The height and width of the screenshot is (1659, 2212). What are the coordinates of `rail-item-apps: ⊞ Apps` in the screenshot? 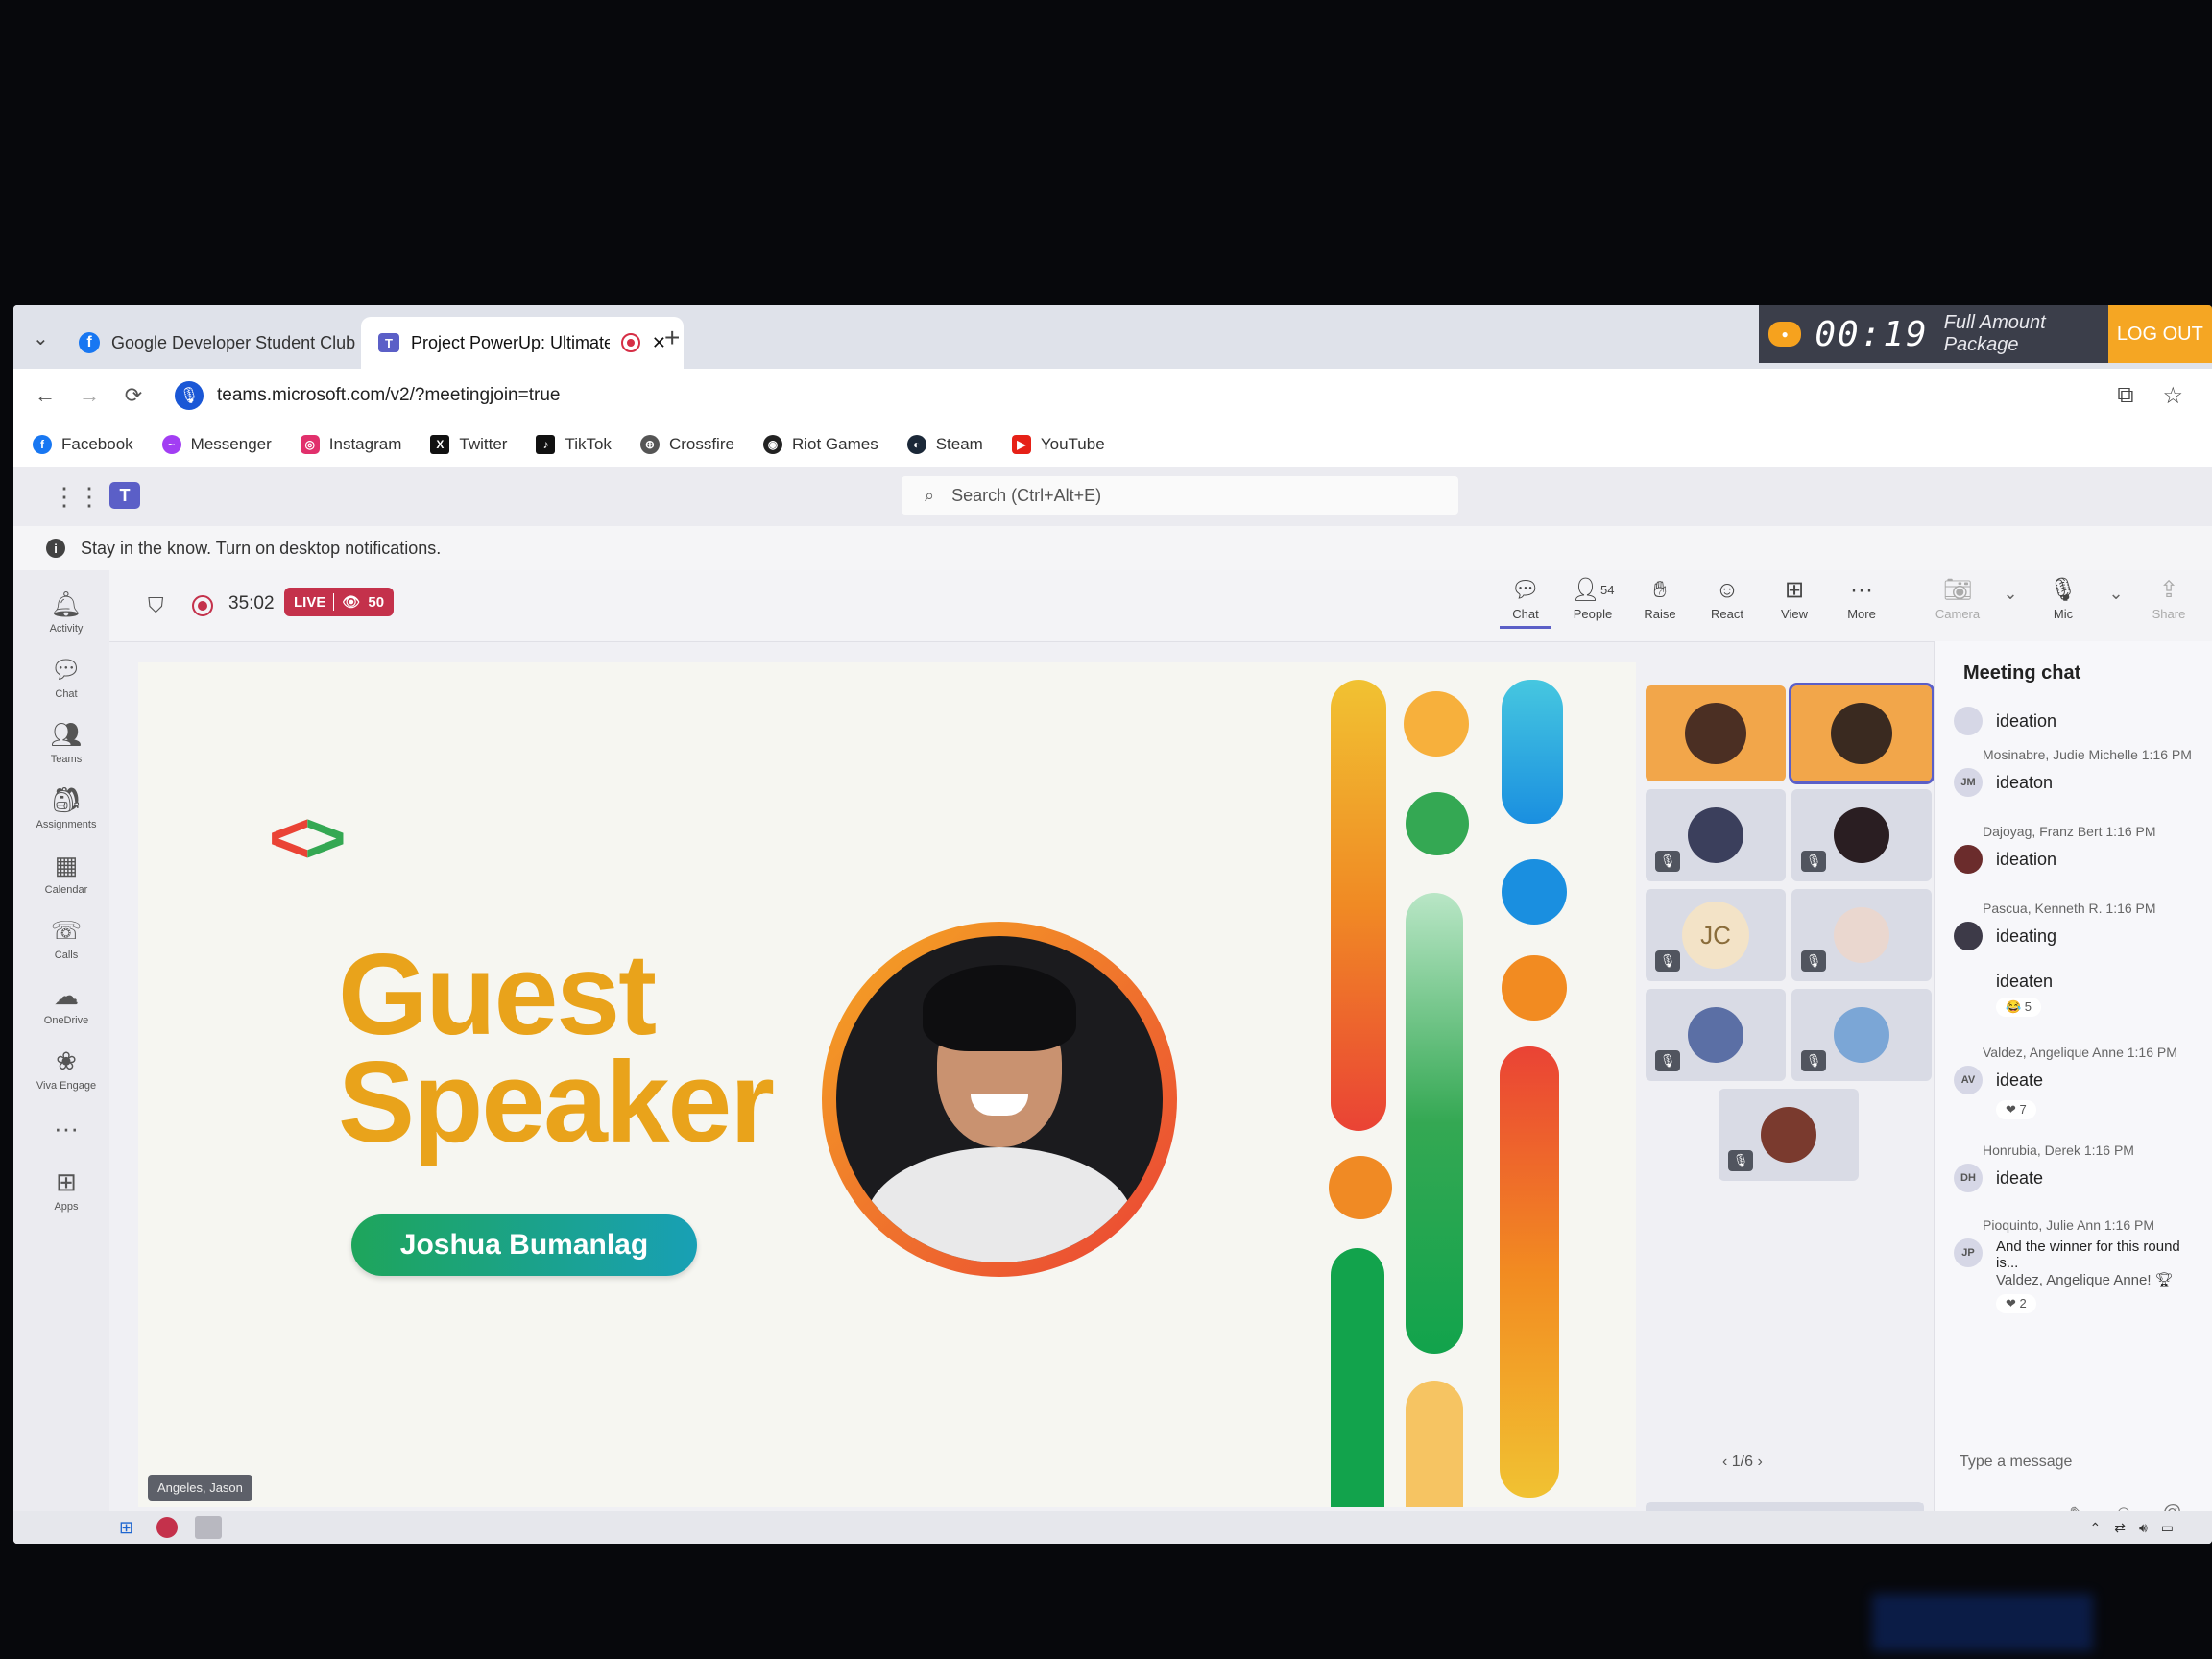 It's located at (66, 1190).